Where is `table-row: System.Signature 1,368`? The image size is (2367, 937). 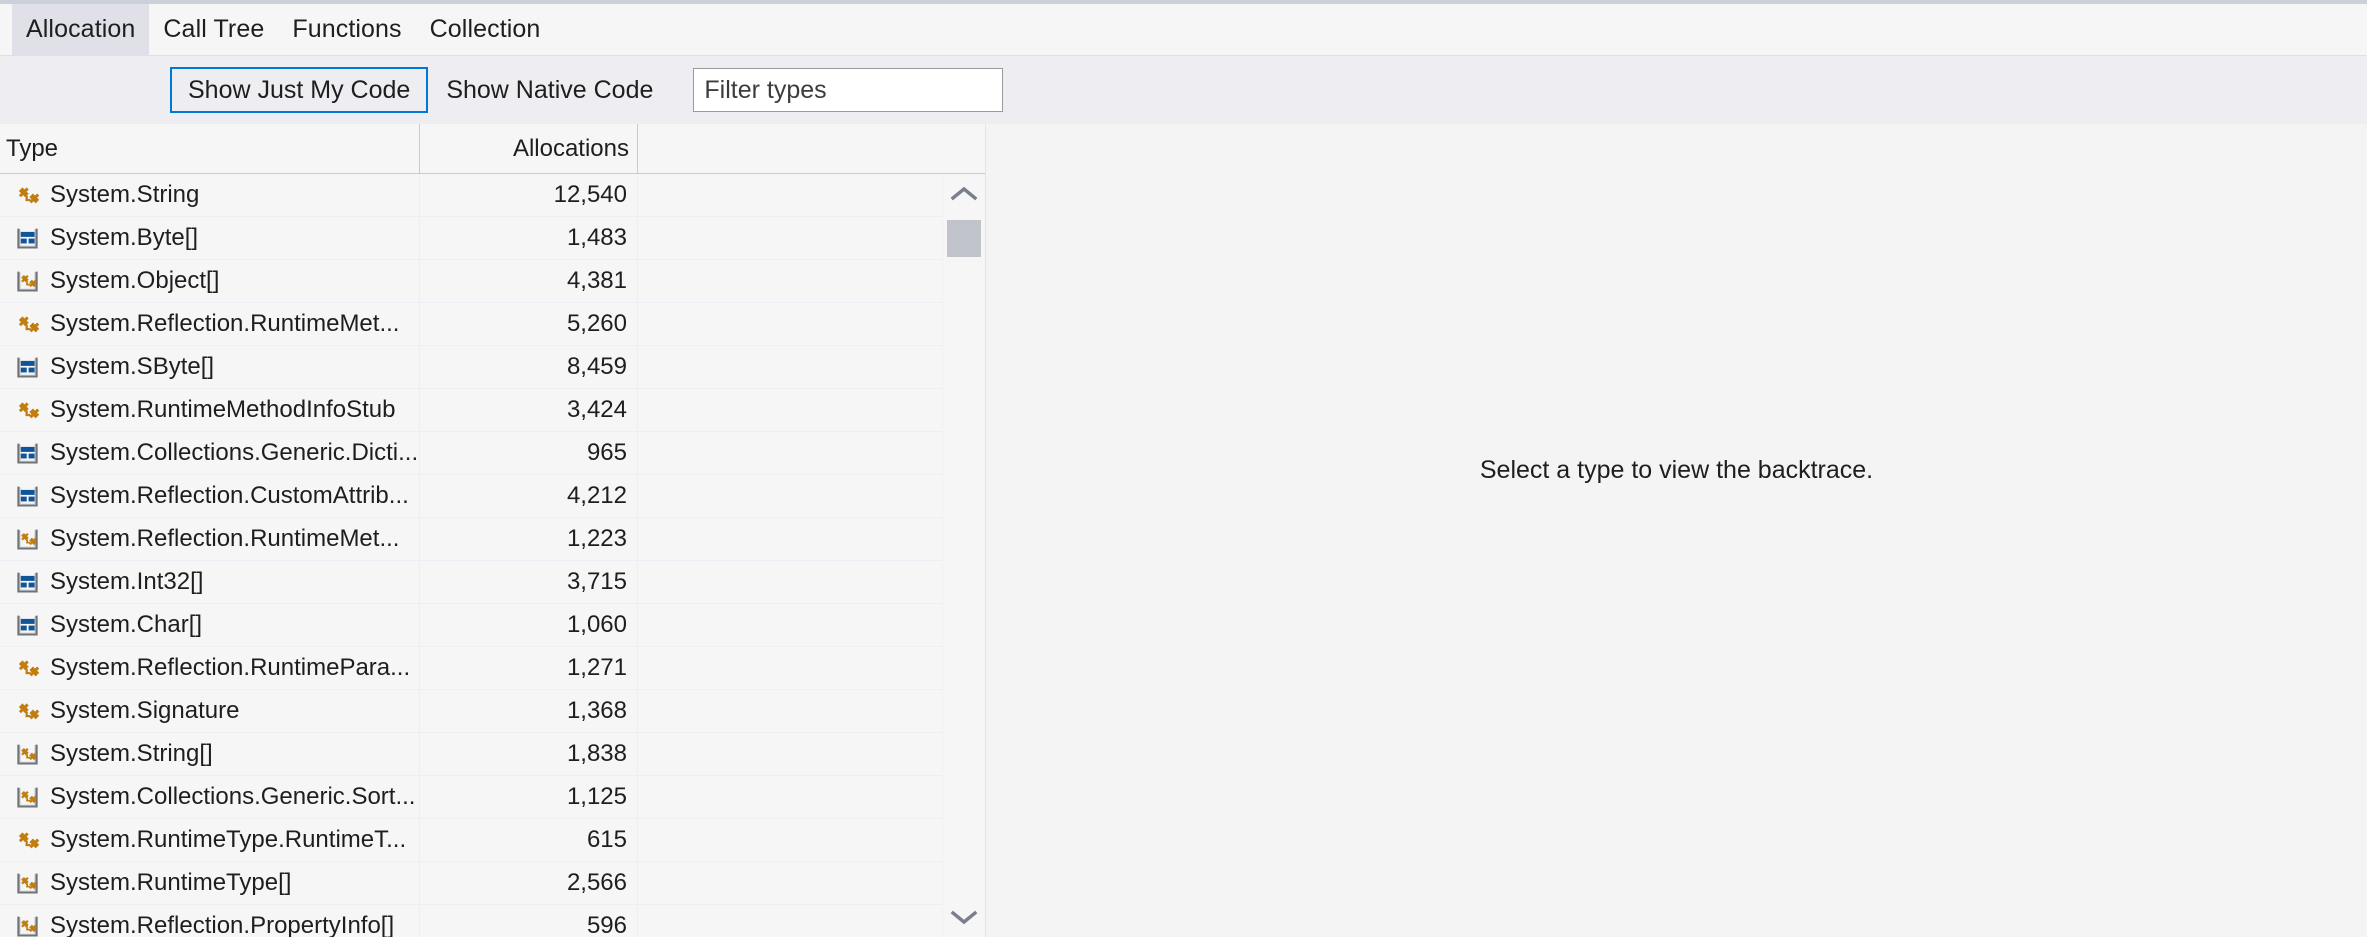 table-row: System.Signature 1,368 is located at coordinates (471, 711).